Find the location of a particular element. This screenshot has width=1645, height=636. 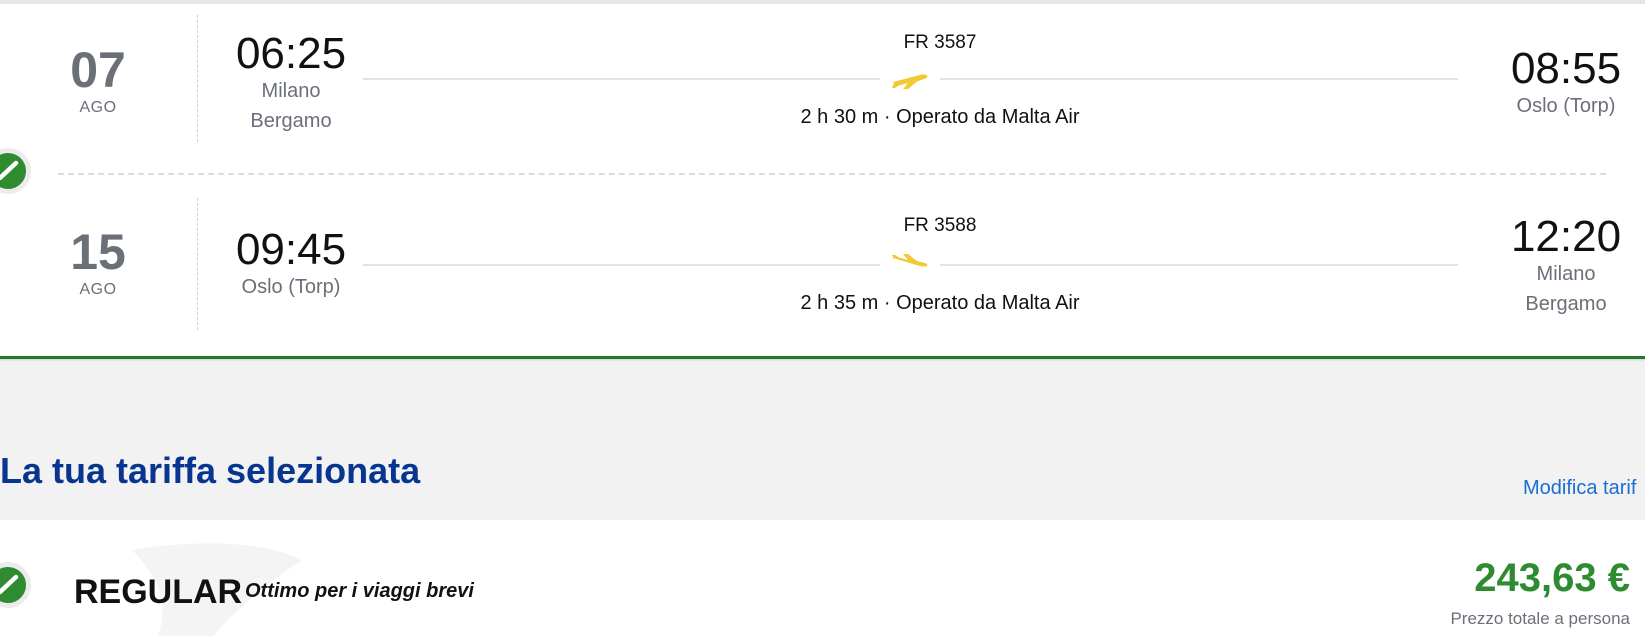

return-date: 15 AGO is located at coordinates (98, 263).